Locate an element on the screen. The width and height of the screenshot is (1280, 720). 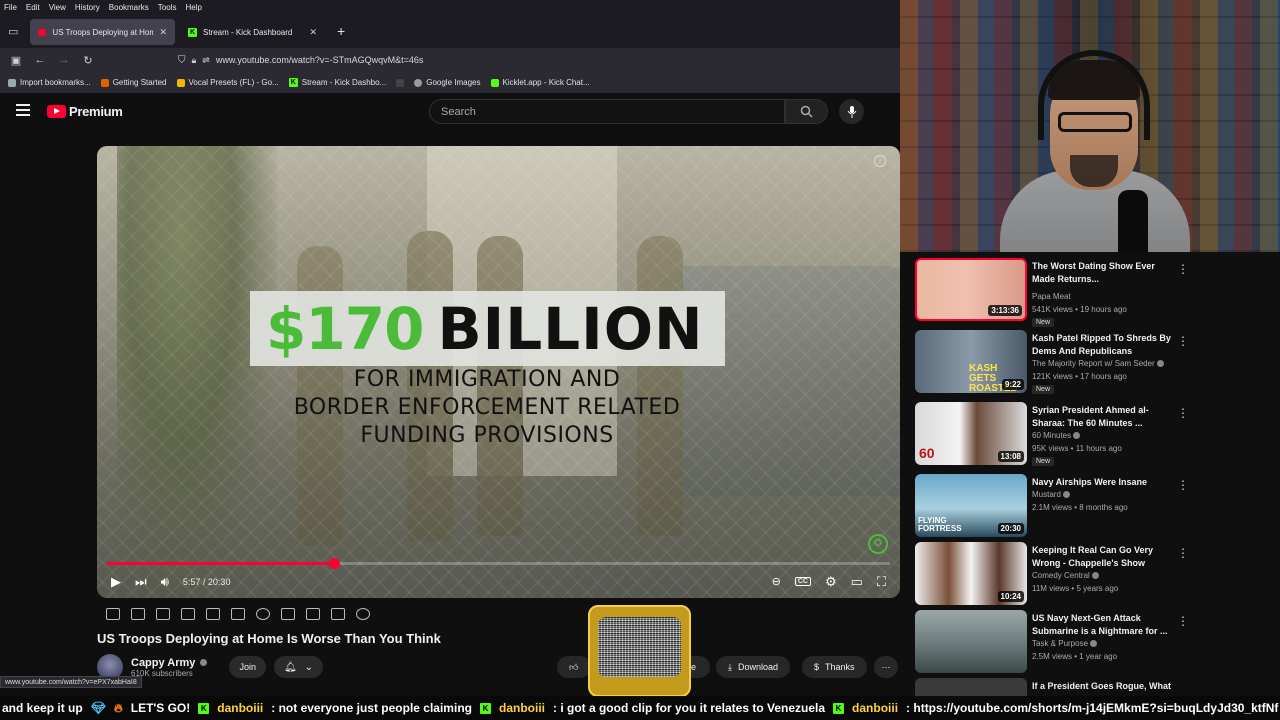
youtube-logo: Premium is located at coordinates (85, 111).